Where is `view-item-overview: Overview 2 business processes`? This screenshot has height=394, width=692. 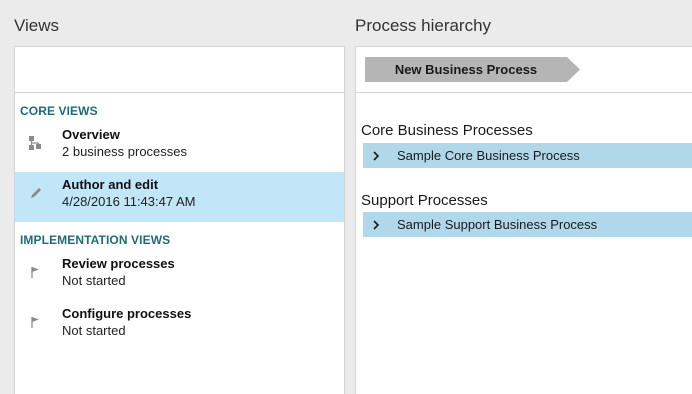 view-item-overview: Overview 2 business processes is located at coordinates (179, 147).